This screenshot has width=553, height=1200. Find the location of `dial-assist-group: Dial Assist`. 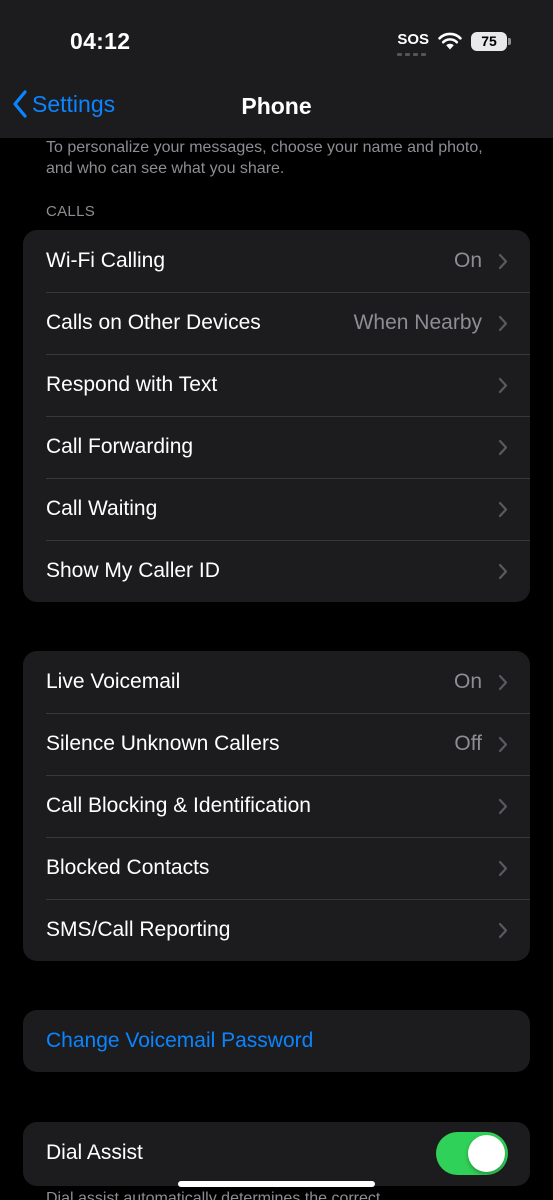

dial-assist-group: Dial Assist is located at coordinates (276, 1154).